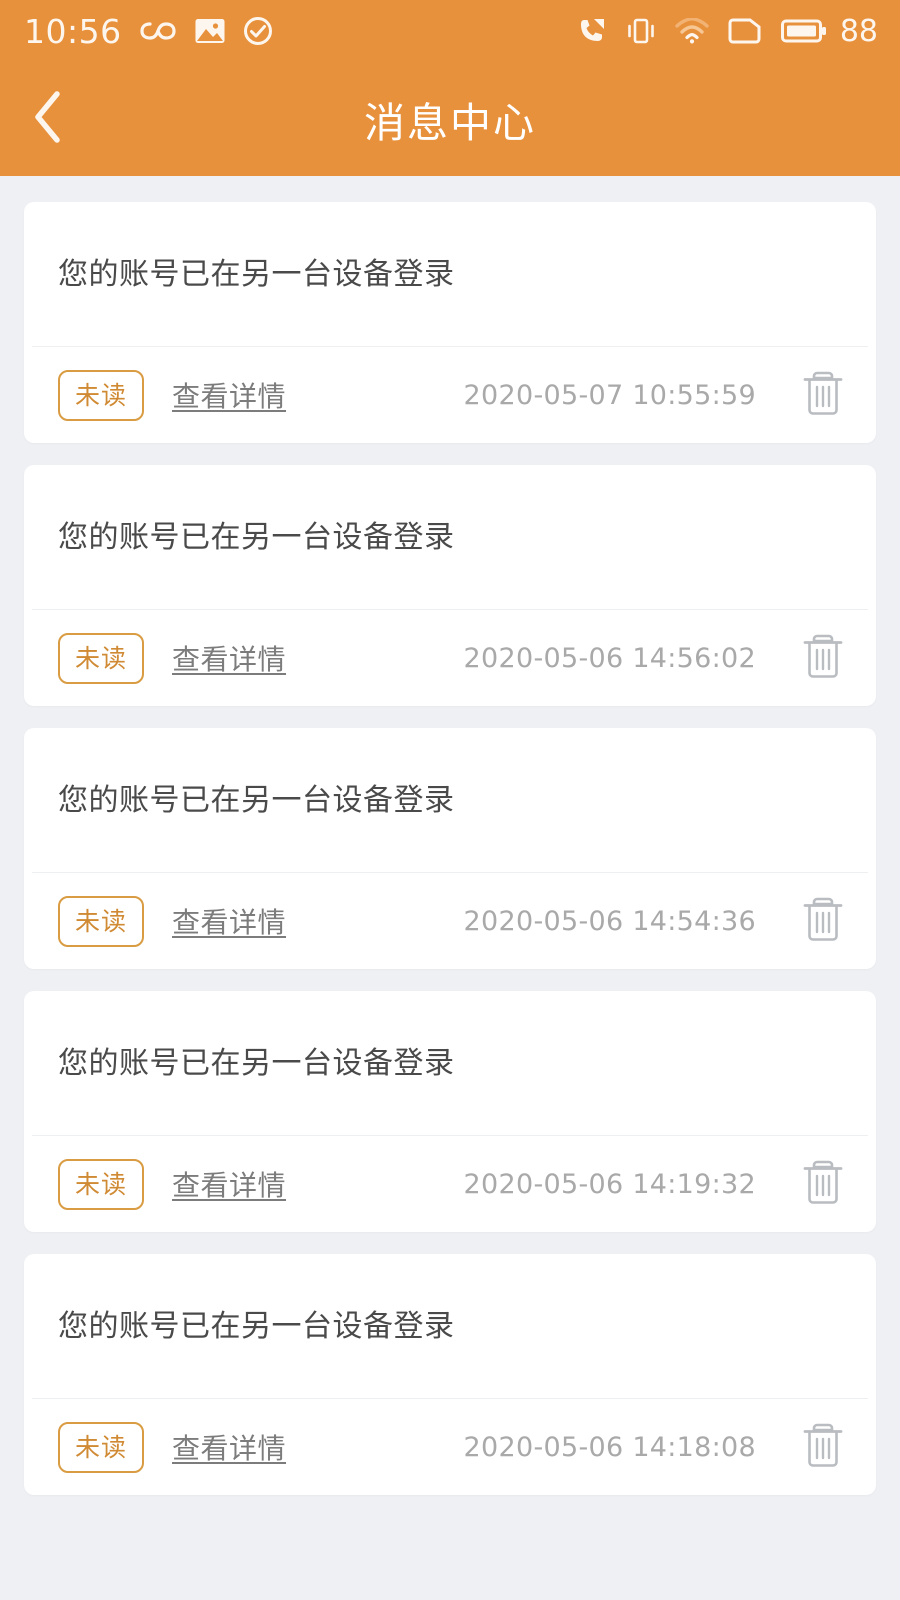  What do you see at coordinates (609, 658) in the screenshot?
I see `message-timestamp: 2020-05-06 14:56:02` at bounding box center [609, 658].